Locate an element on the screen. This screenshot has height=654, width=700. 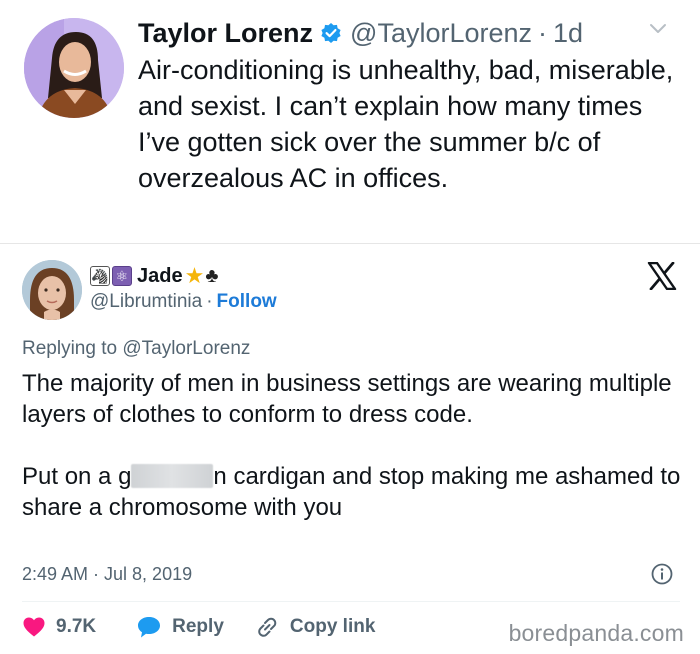
author-handle: @TaylorLorenz is located at coordinates (441, 33).